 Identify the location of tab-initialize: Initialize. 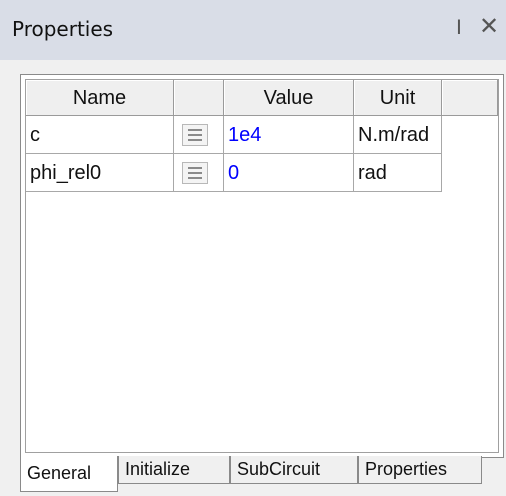
(174, 470).